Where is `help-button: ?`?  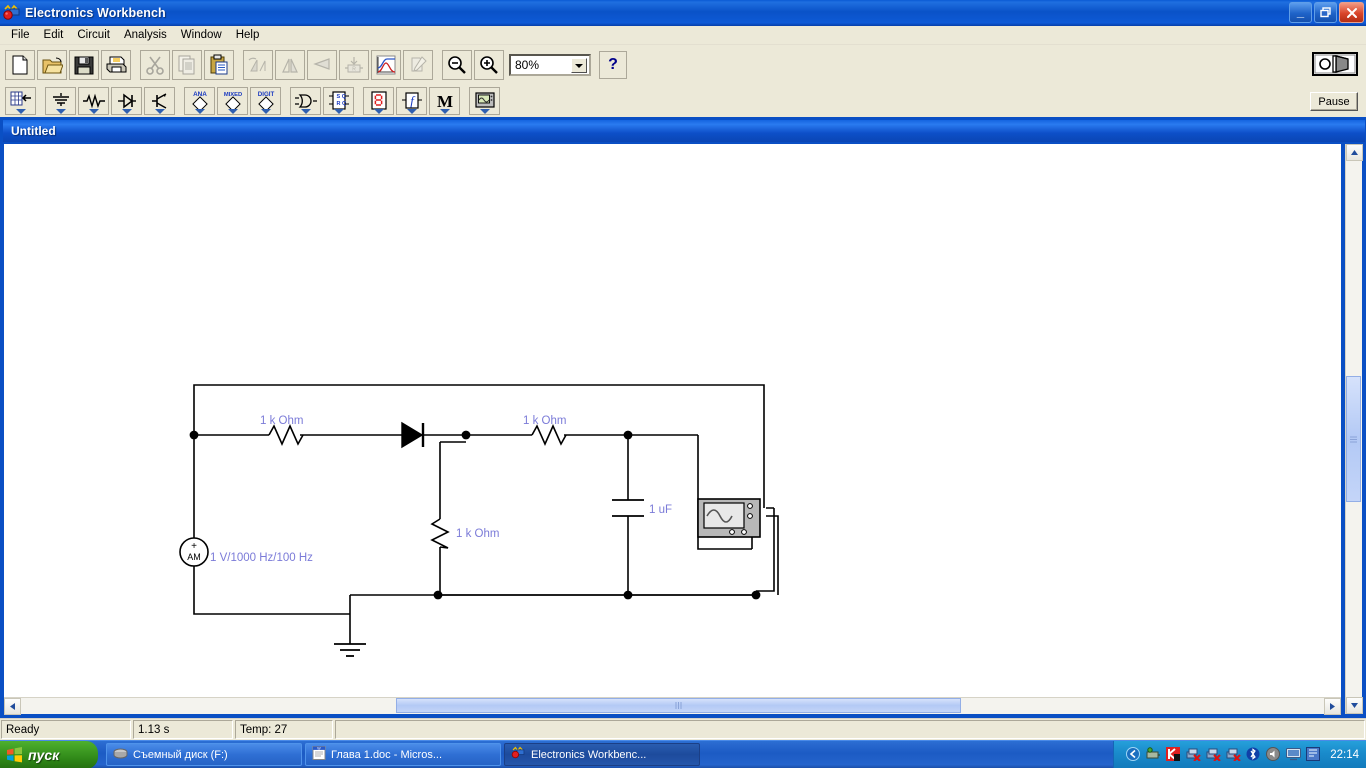
help-button: ? is located at coordinates (613, 65).